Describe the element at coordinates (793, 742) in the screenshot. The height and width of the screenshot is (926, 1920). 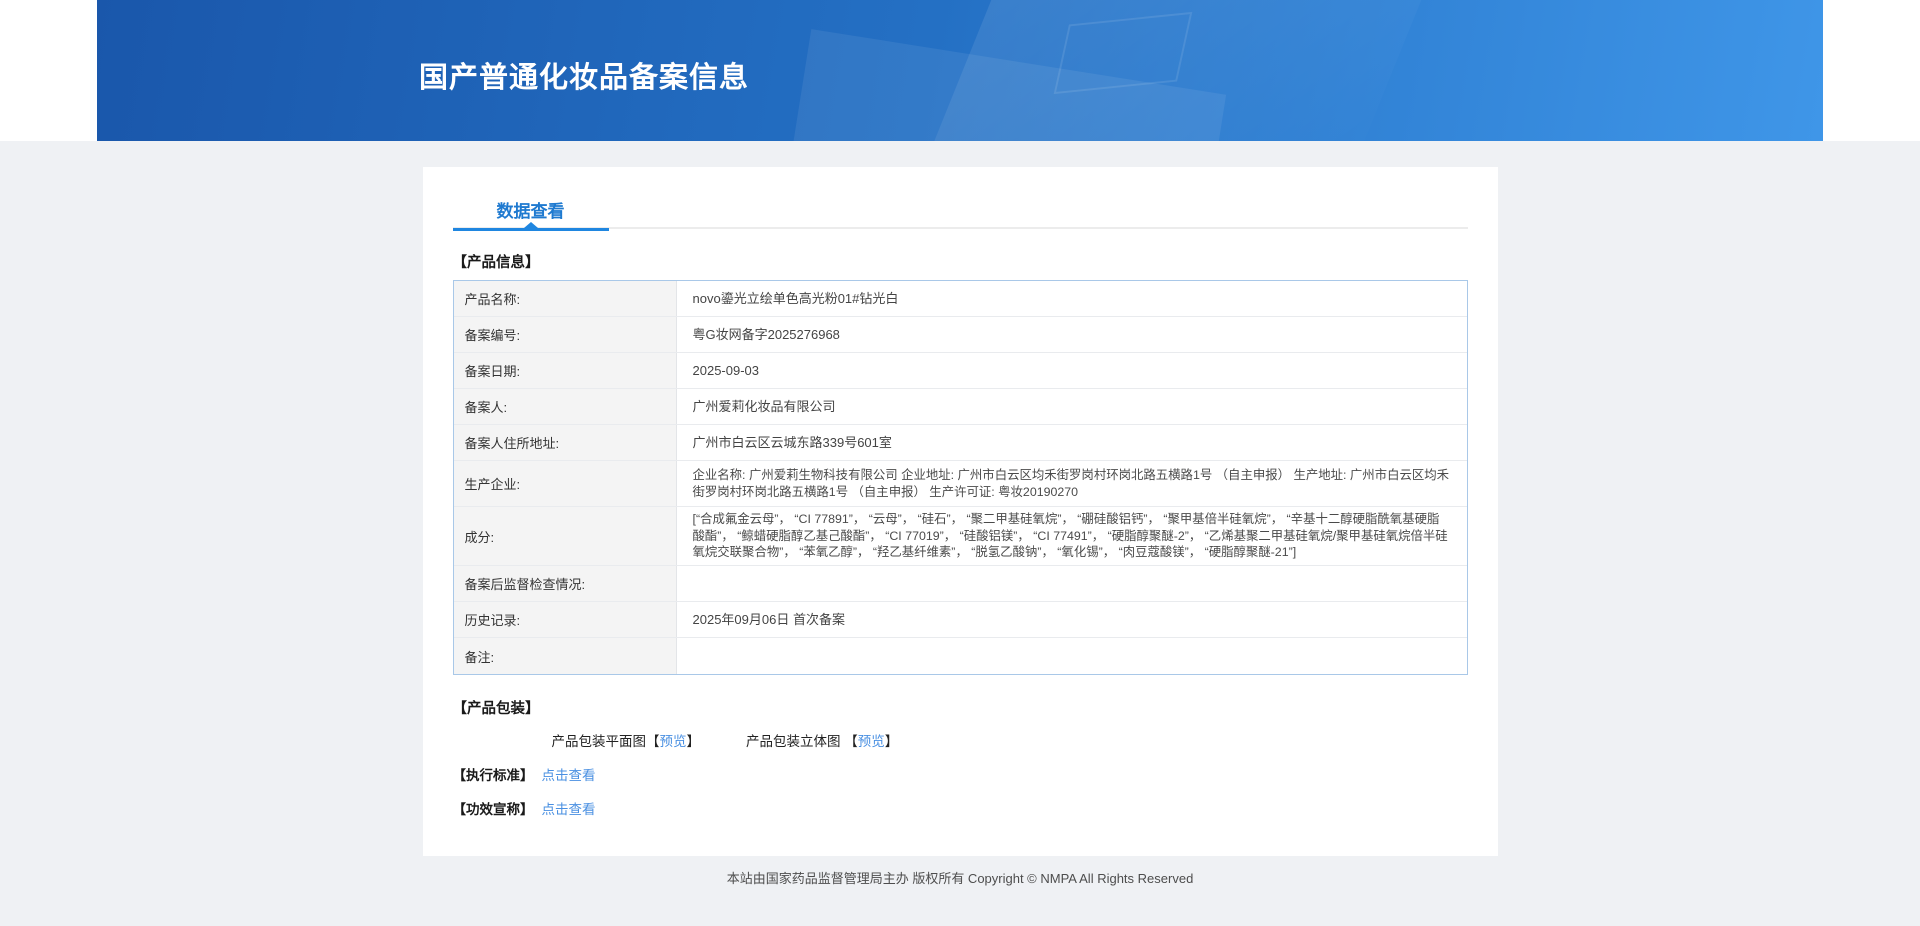
I see `packaging-stereo-label: 产品包装立体图` at that location.